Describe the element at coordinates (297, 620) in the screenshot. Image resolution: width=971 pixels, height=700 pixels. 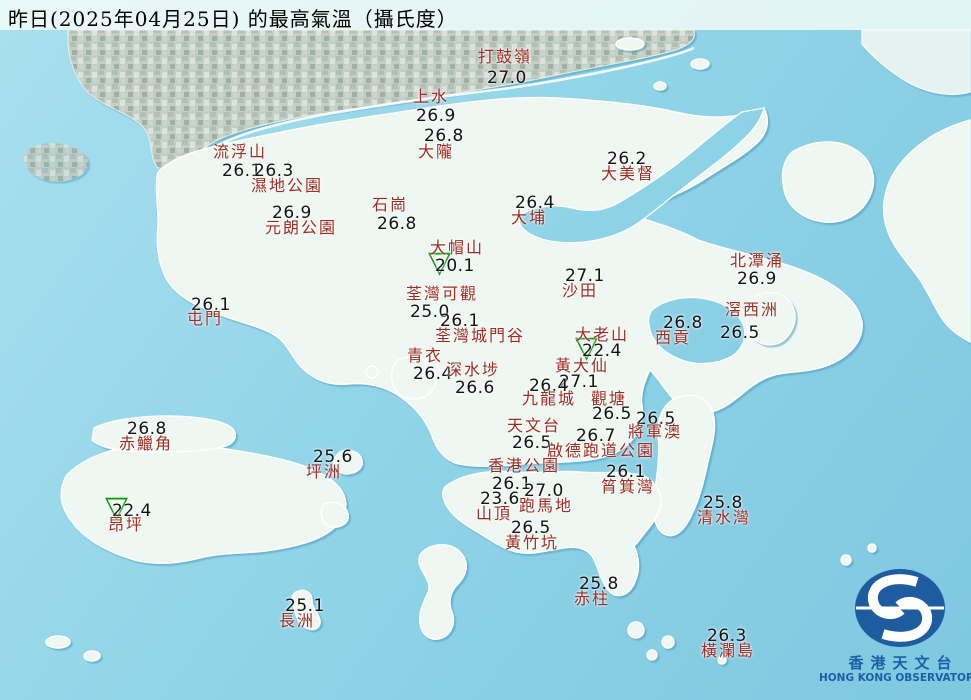
I see `station-name: 長洲` at that location.